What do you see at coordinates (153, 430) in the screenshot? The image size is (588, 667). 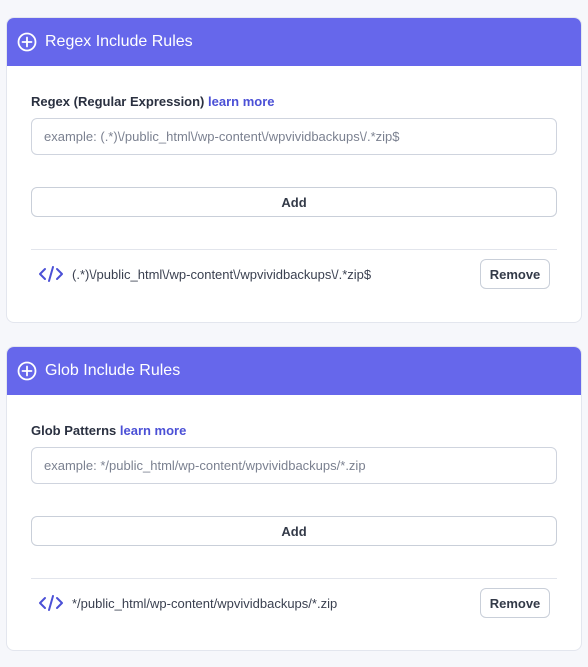 I see `glob-learn-more-link: learn more` at bounding box center [153, 430].